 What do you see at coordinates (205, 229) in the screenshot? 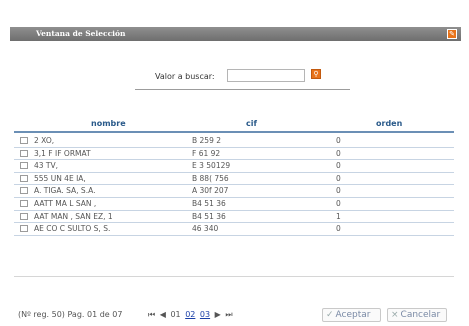
I see `cell-cif: 46 340` at bounding box center [205, 229].